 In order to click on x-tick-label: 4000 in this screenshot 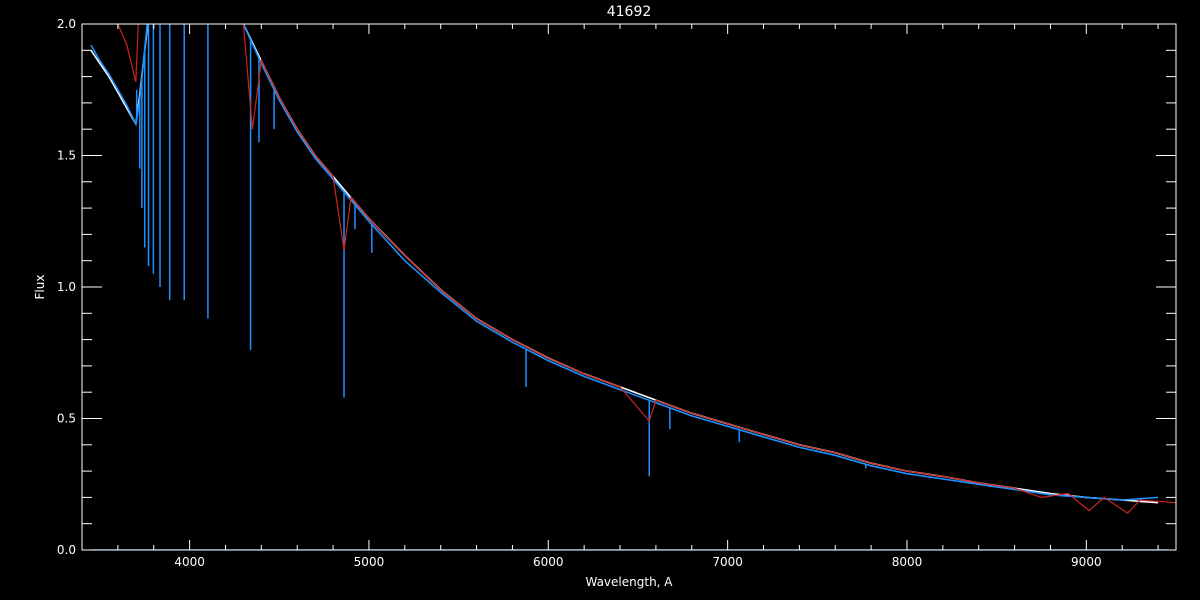, I will do `click(189, 562)`.